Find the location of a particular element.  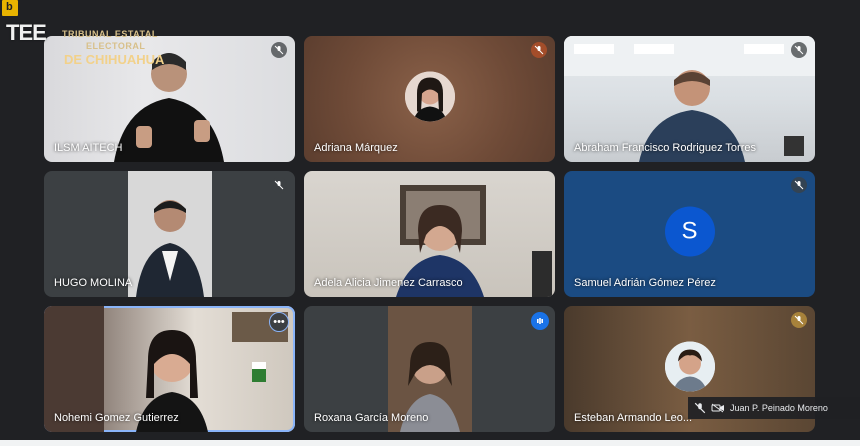

participant-name: Adriana Márquez is located at coordinates (356, 148).